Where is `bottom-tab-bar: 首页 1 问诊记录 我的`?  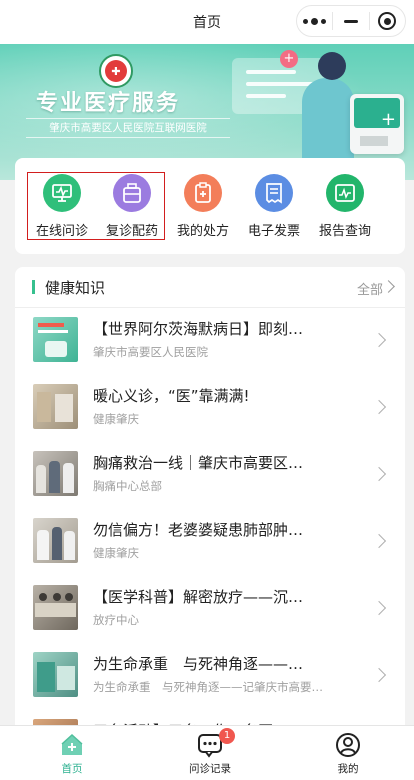
bottom-tab-bar: 首页 1 问诊记录 我的 is located at coordinates (207, 752).